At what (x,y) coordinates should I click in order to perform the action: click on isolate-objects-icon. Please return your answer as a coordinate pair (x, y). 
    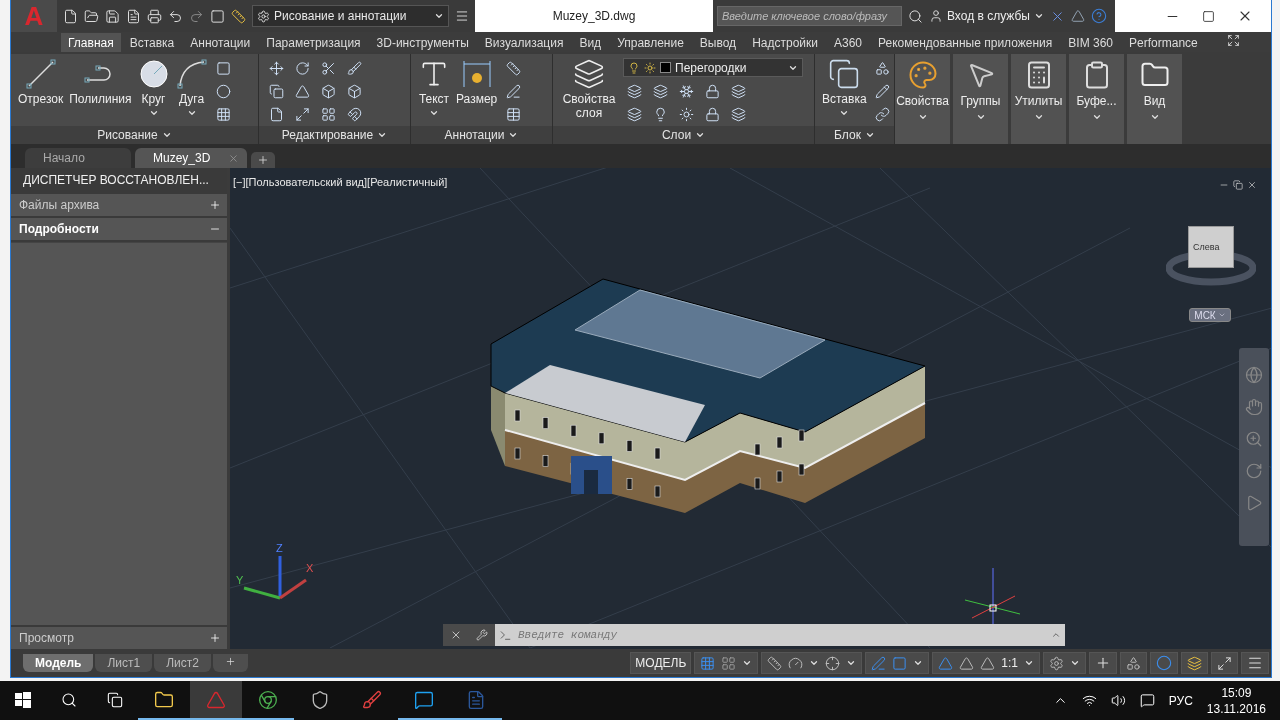
    Looking at the image, I should click on (1194, 663).